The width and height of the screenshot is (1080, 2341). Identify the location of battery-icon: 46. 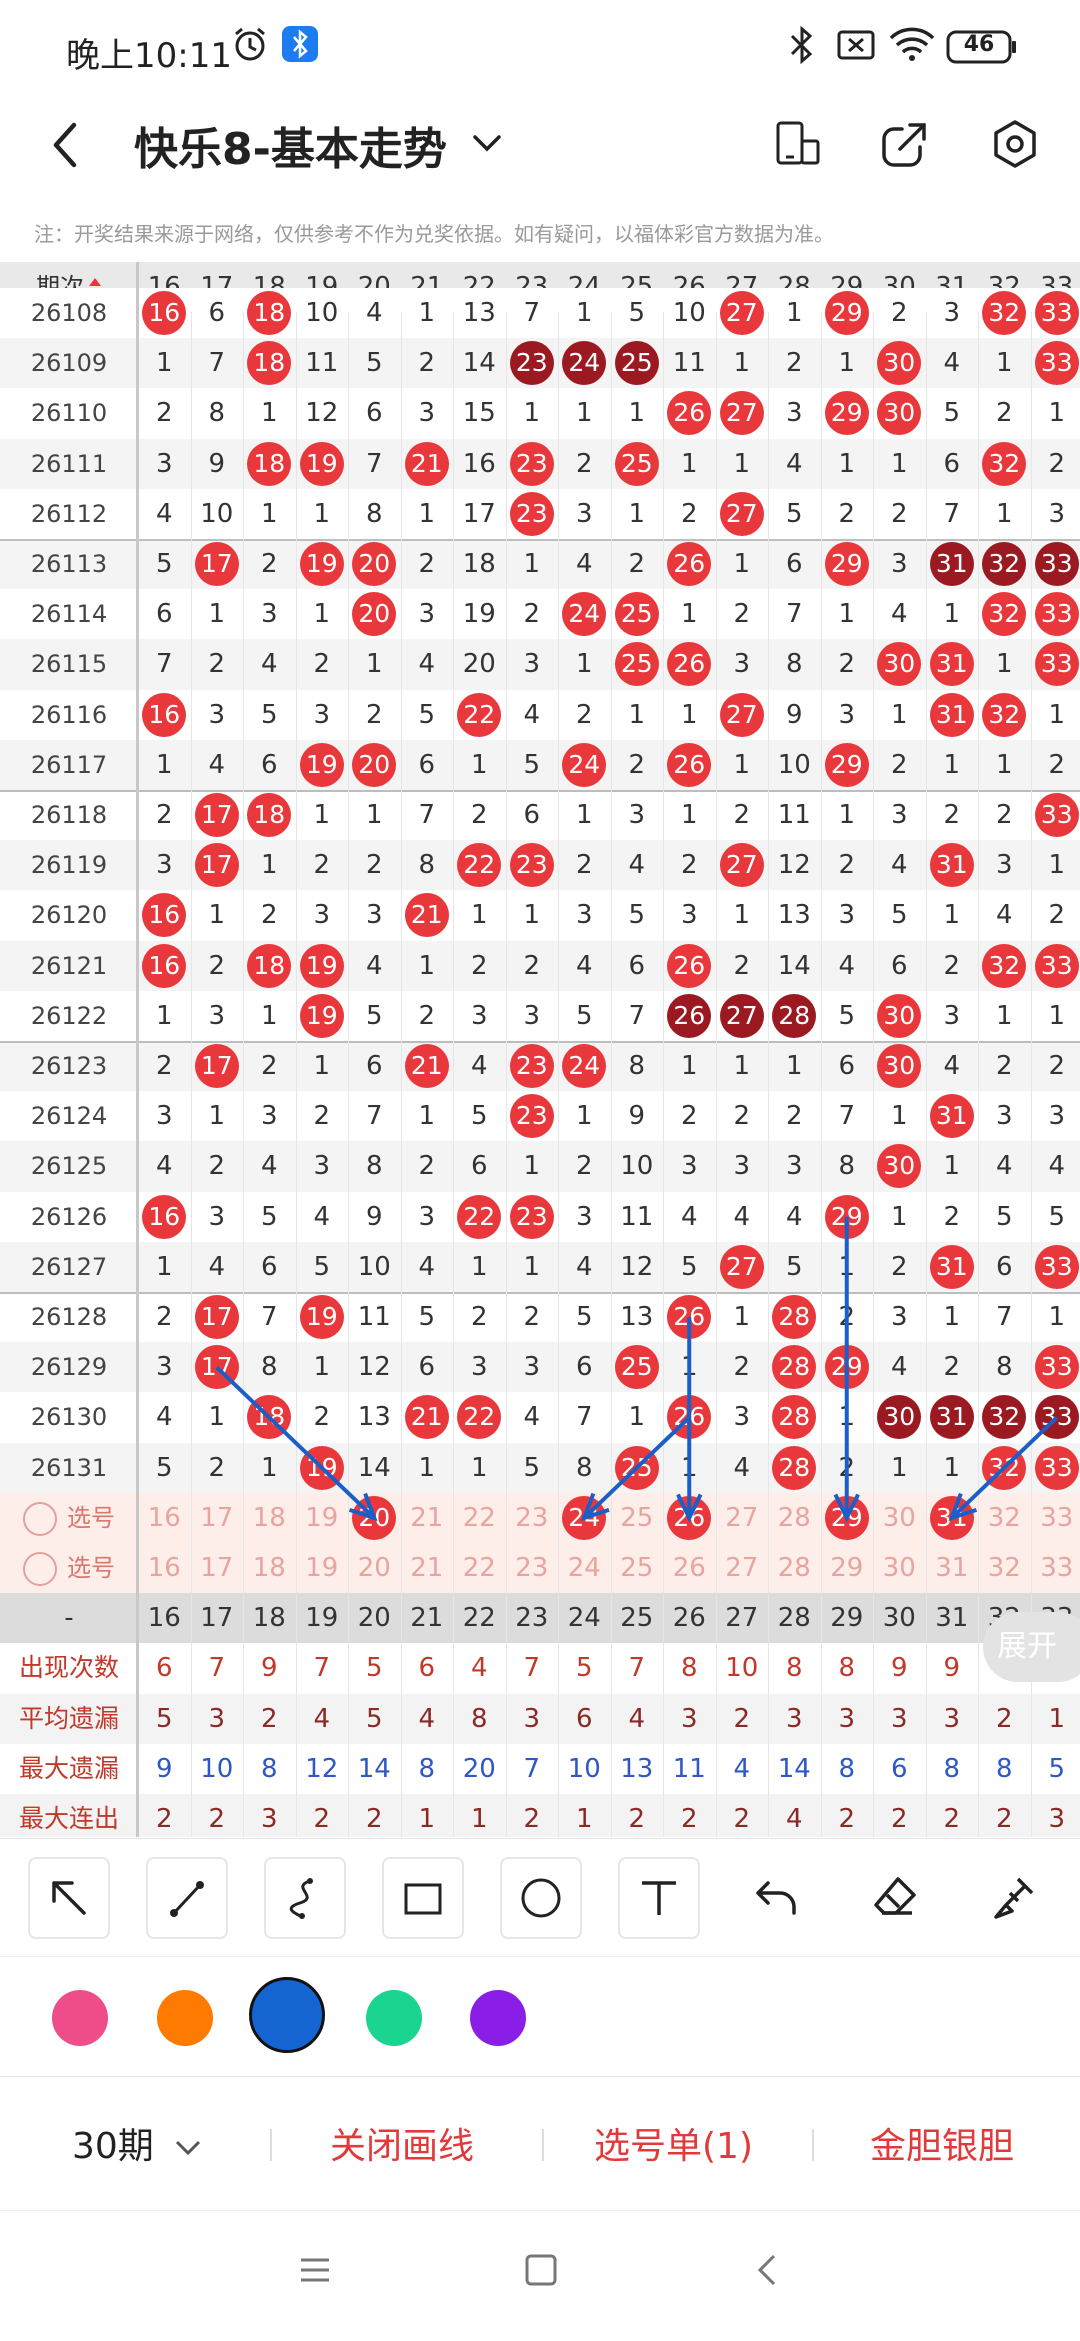
(982, 49).